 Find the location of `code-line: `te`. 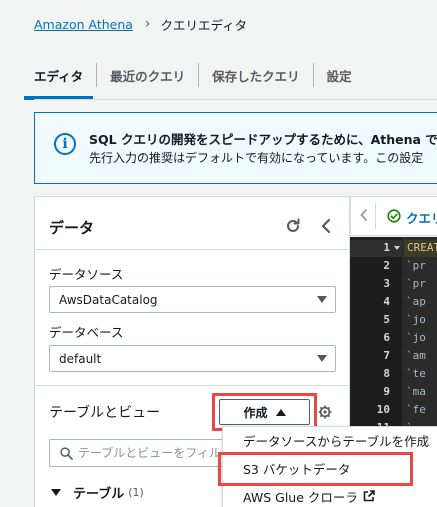

code-line: `te is located at coordinates (416, 373).